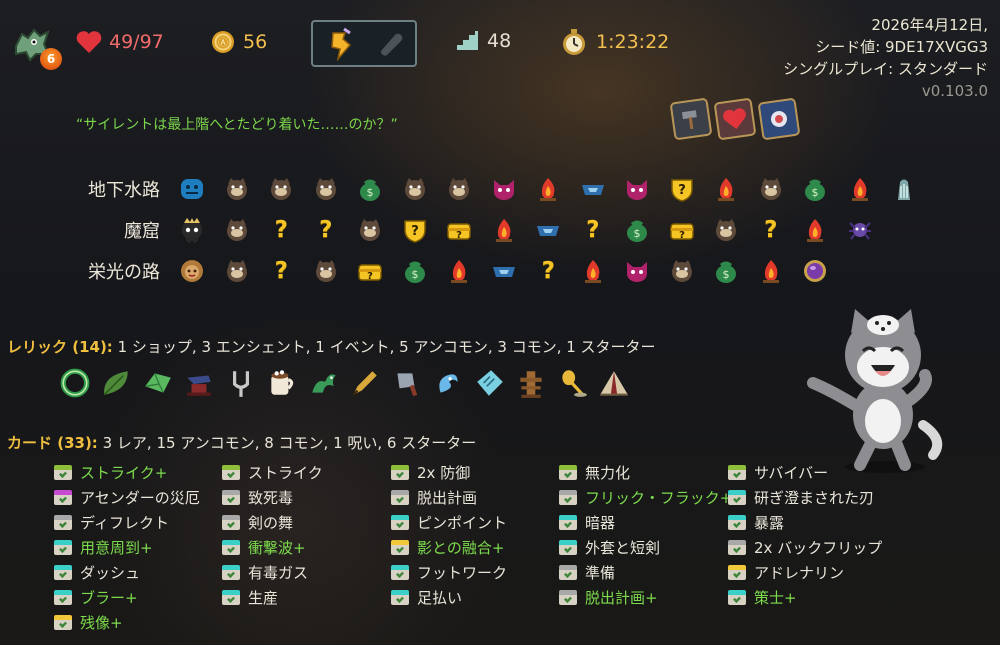  I want to click on card-entry: 2x バックフリップ, so click(805, 547).